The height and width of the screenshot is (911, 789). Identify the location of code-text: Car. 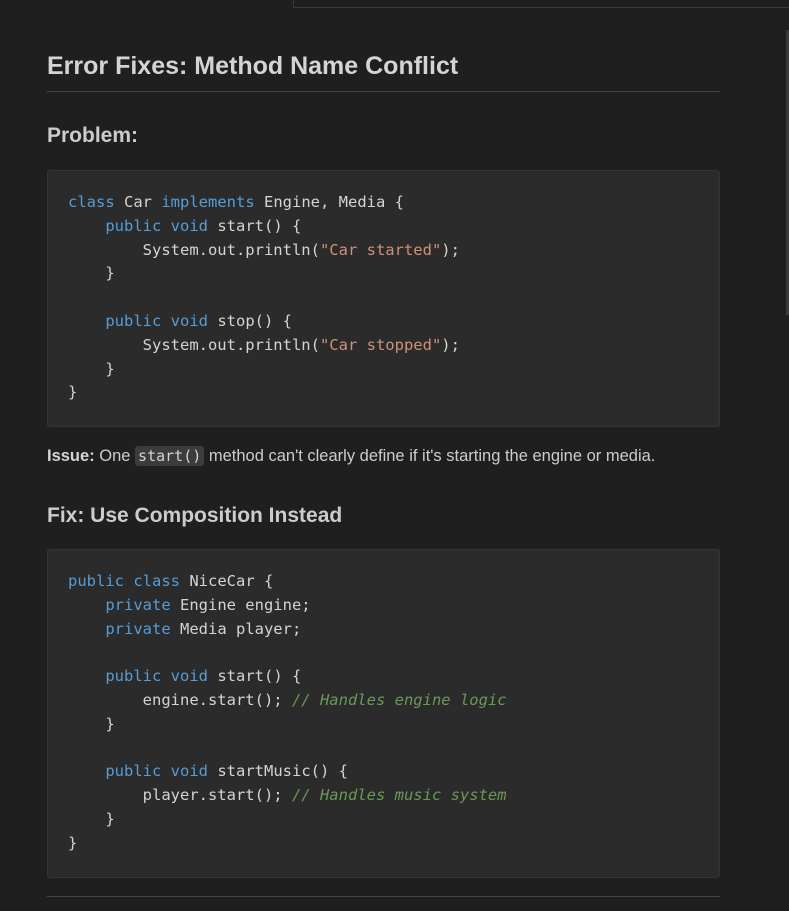
(138, 202).